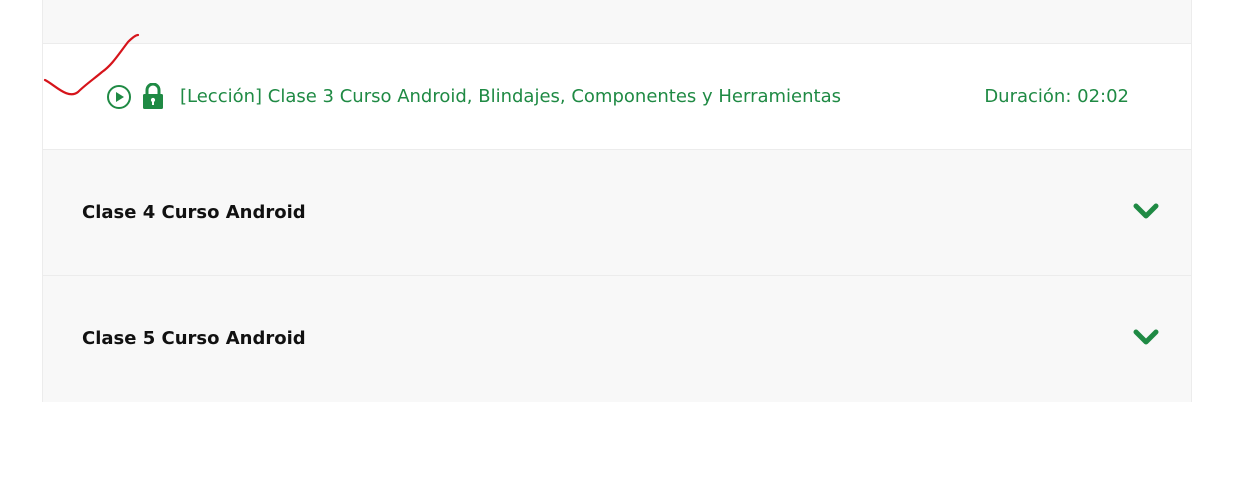 The height and width of the screenshot is (501, 1250). I want to click on lesson-duration: Duración: 02:02, so click(1056, 96).